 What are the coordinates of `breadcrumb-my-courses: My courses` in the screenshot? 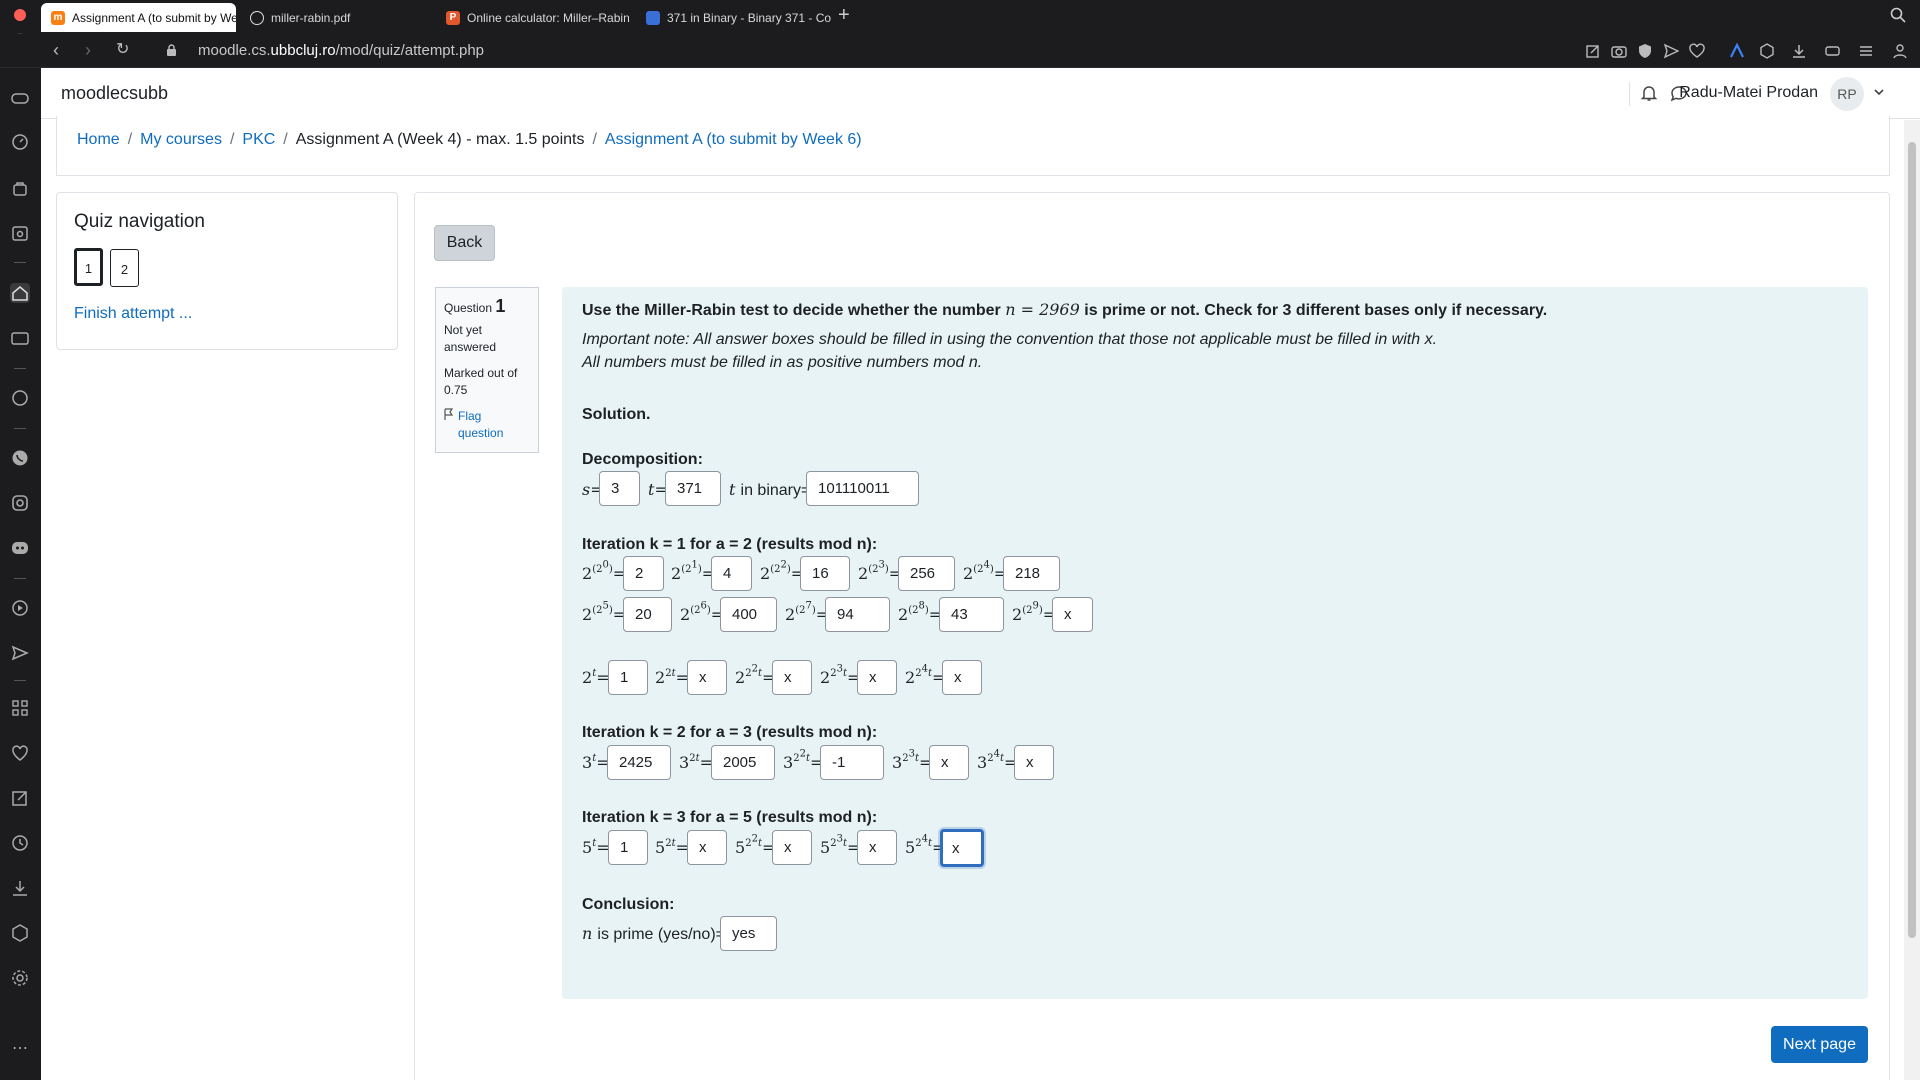 It's located at (181, 140).